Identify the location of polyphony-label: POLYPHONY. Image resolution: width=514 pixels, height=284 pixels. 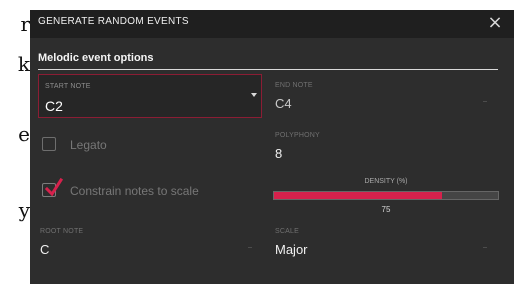
(297, 135).